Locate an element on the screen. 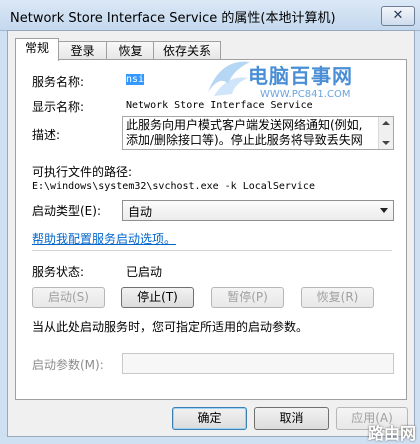  tab-logon: 登录 is located at coordinates (82, 50).